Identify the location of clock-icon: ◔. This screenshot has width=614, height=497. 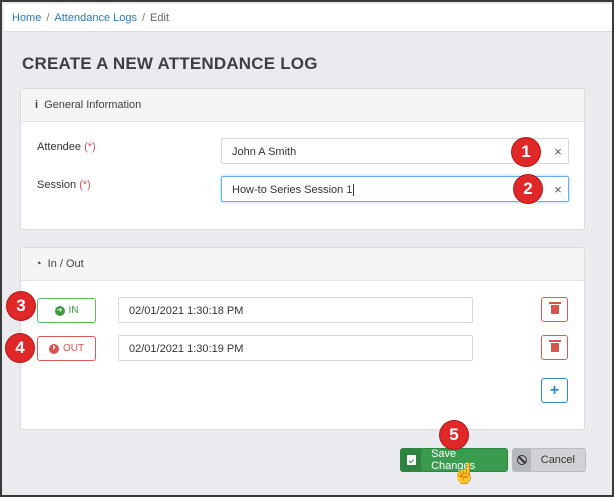
(38, 264).